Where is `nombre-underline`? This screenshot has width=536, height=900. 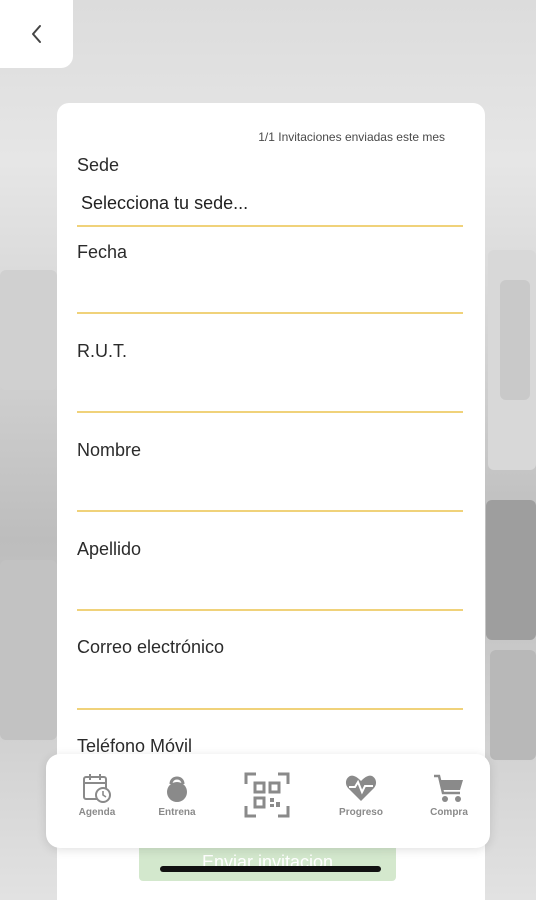
nombre-underline is located at coordinates (270, 511).